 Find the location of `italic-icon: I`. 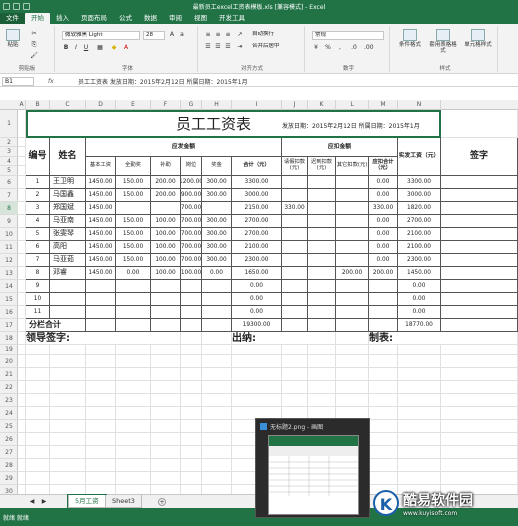

italic-icon: I is located at coordinates (76, 48).